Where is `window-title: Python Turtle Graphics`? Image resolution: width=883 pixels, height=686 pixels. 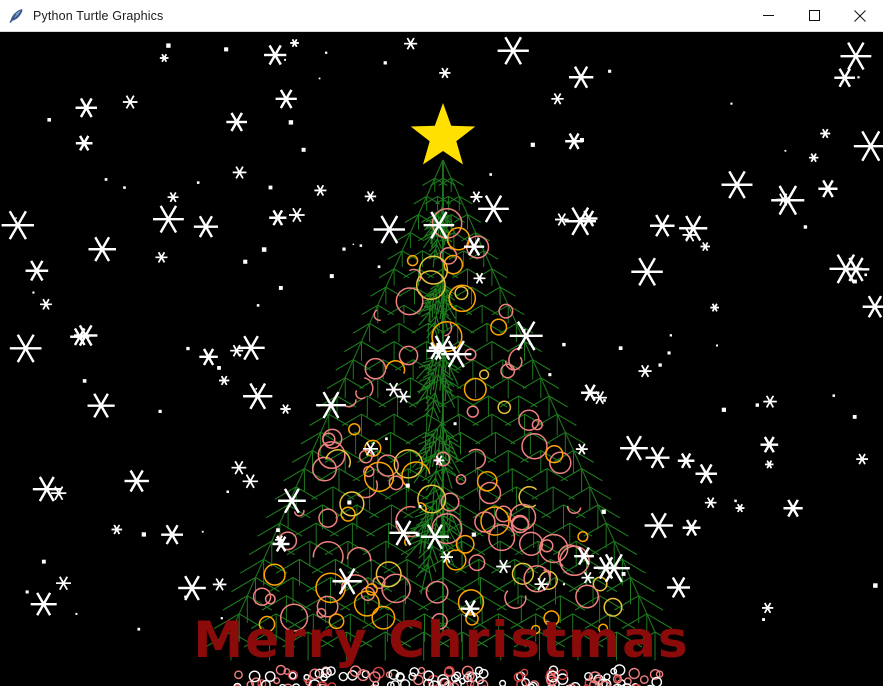 window-title: Python Turtle Graphics is located at coordinates (98, 15).